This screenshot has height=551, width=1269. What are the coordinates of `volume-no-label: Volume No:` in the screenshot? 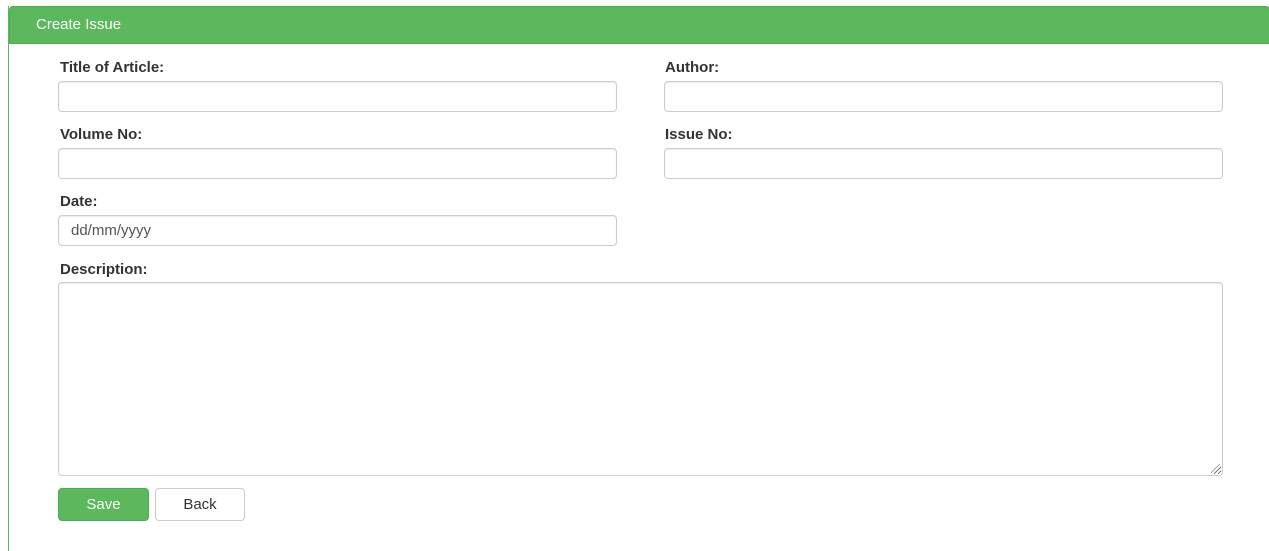 It's located at (101, 134).